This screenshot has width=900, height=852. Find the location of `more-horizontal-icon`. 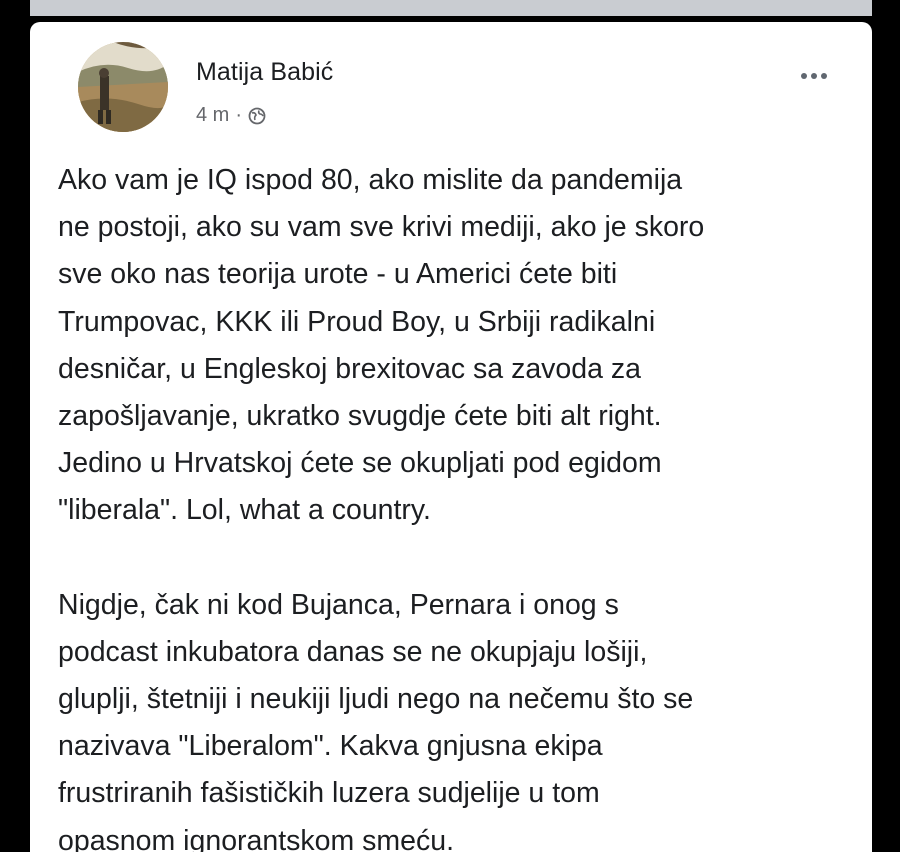

more-horizontal-icon is located at coordinates (804, 76).